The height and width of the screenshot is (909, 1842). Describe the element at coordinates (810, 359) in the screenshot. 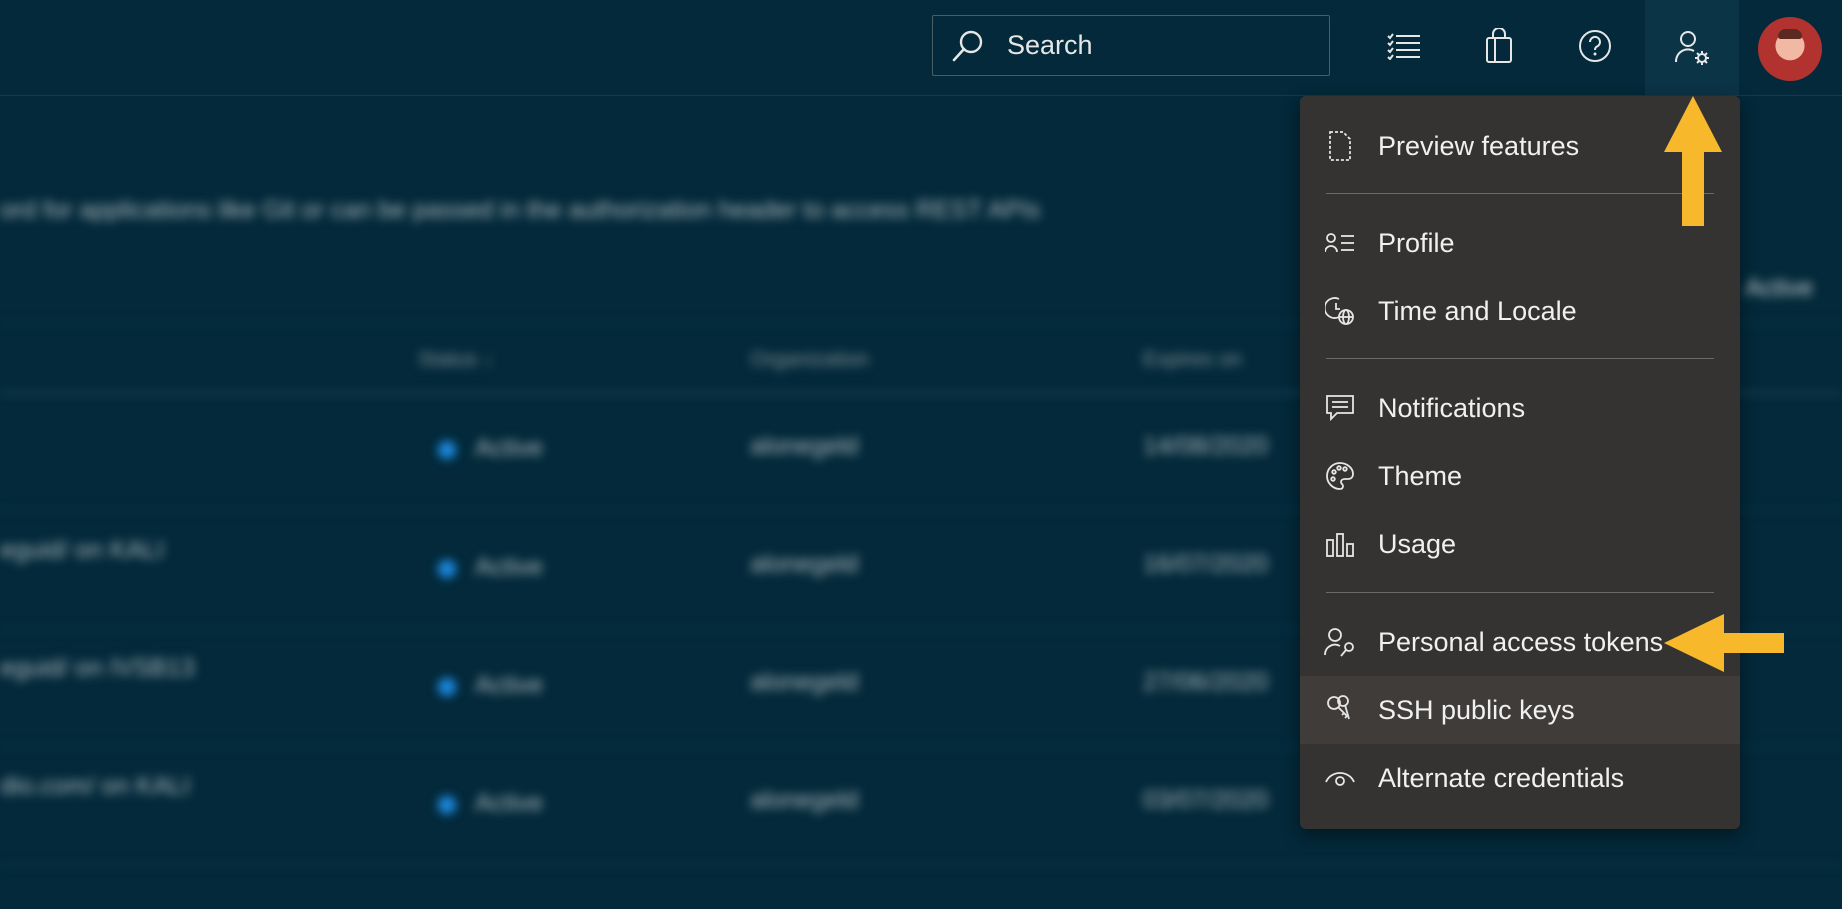

I see `column-organization: Organization` at that location.